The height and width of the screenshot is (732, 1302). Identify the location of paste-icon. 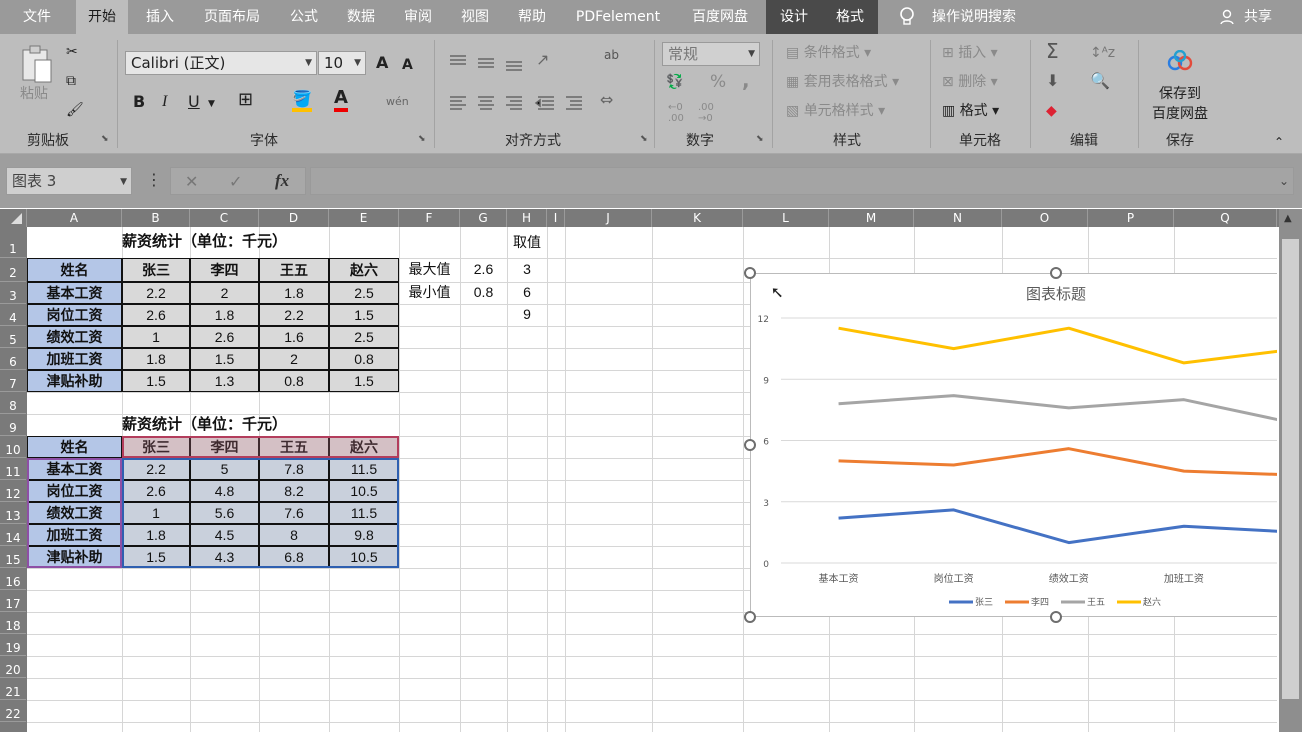
(37, 64).